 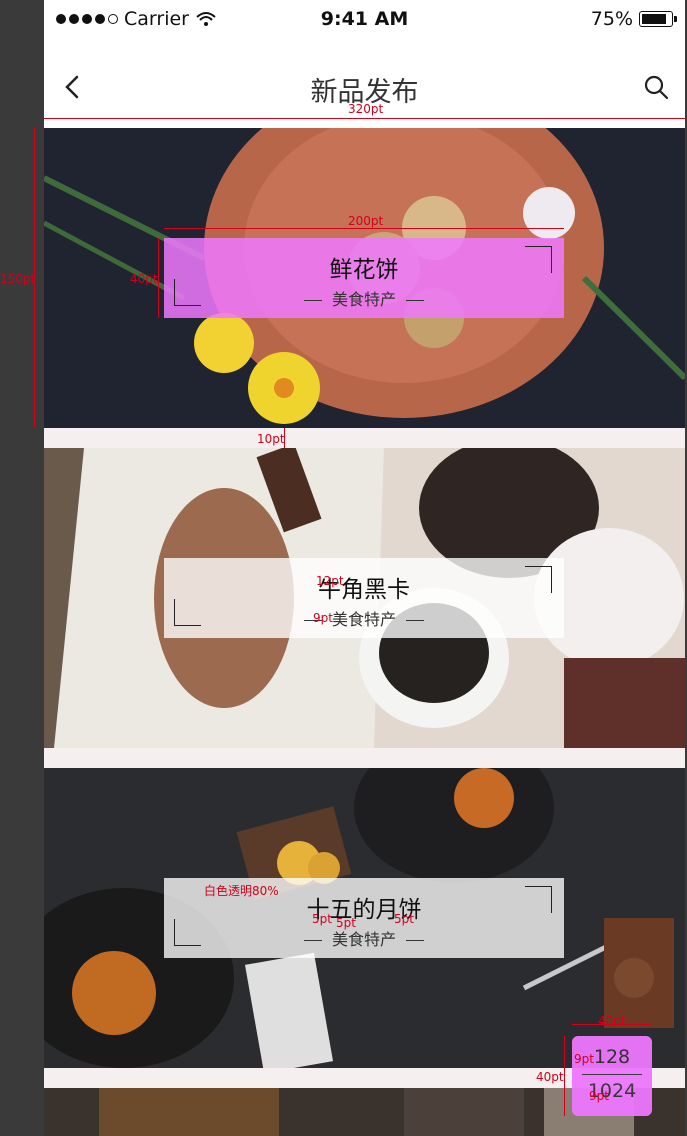 What do you see at coordinates (323, 618) in the screenshot?
I see `measure-subtitle-top-label: 9pt` at bounding box center [323, 618].